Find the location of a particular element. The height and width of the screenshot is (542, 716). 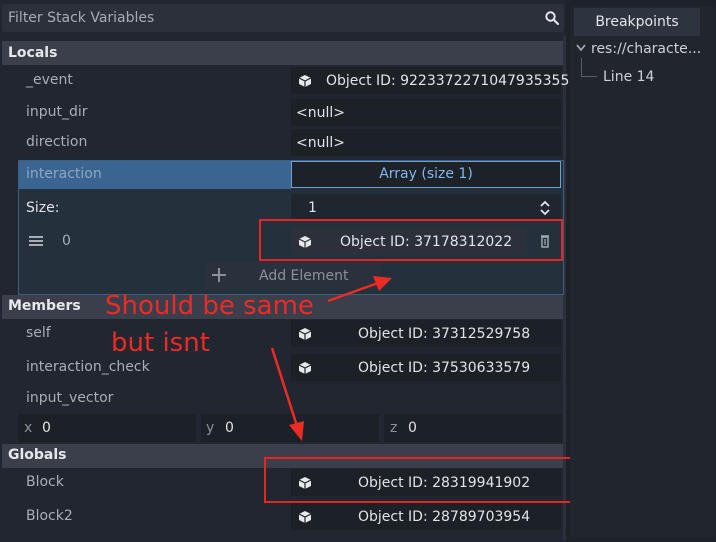

globals-header-label: Globals is located at coordinates (37, 455).